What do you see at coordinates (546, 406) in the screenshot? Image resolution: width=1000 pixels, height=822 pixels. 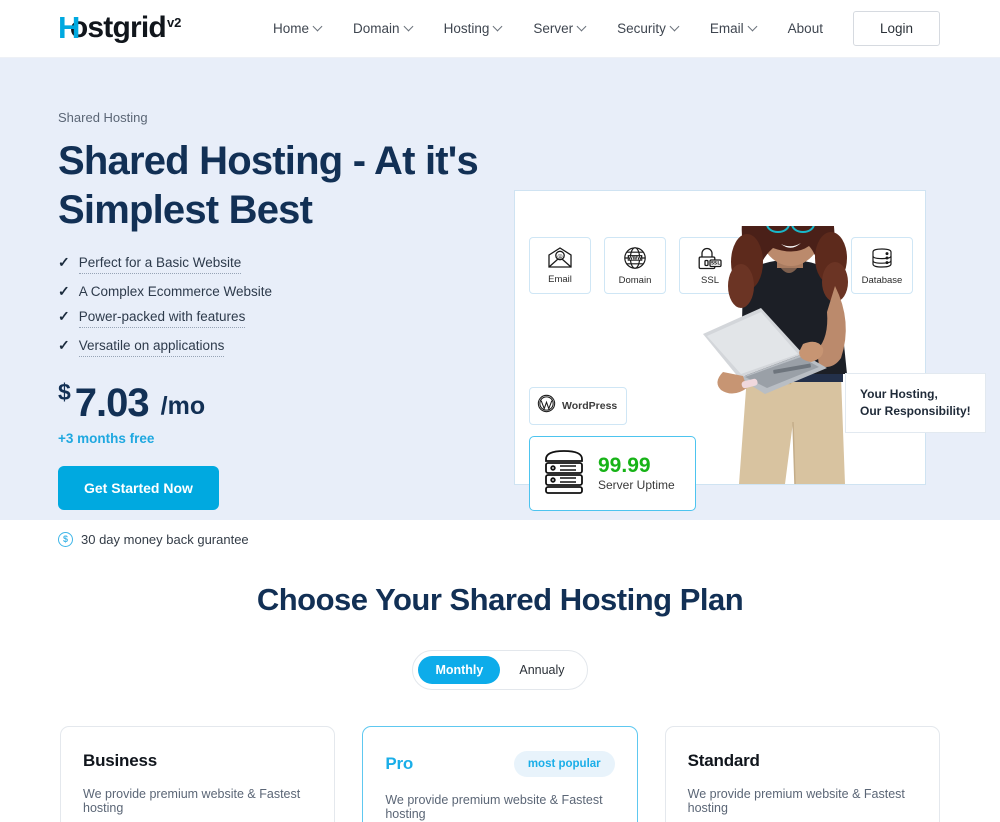 I see `wordpress-icon` at bounding box center [546, 406].